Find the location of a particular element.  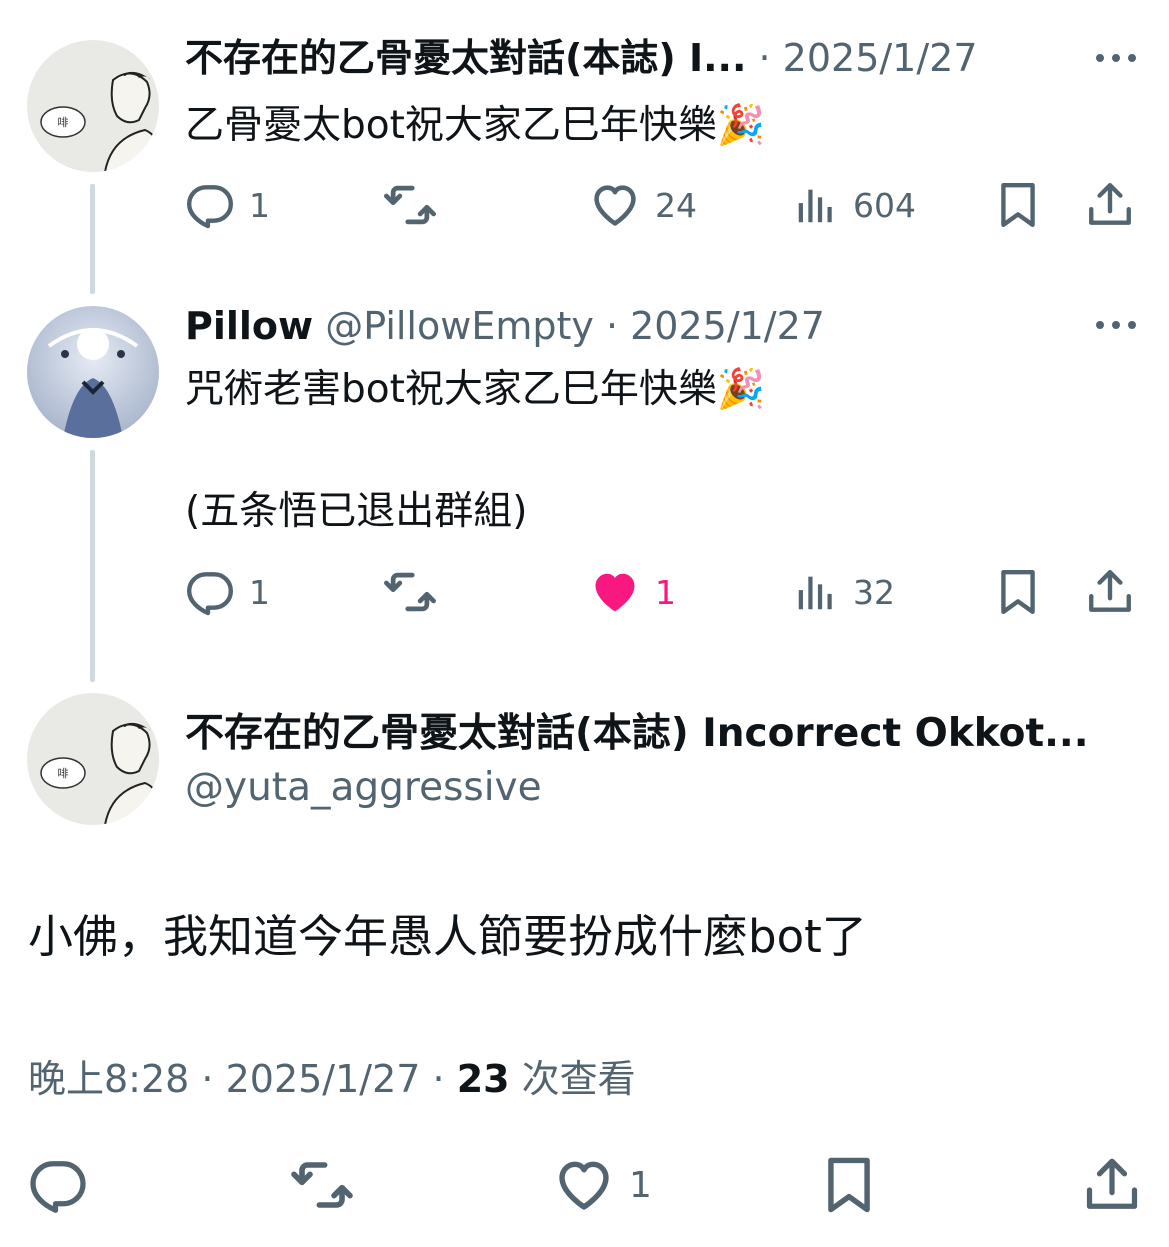

views-count: 23 is located at coordinates (483, 1079).